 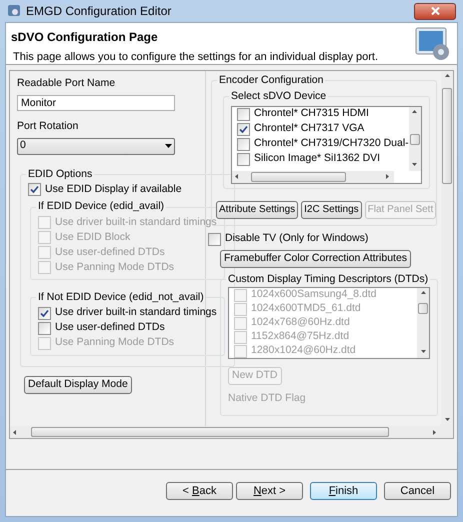 What do you see at coordinates (306, 308) in the screenshot?
I see `checkbox-label: 1024x600TMD5_61.dtd` at bounding box center [306, 308].